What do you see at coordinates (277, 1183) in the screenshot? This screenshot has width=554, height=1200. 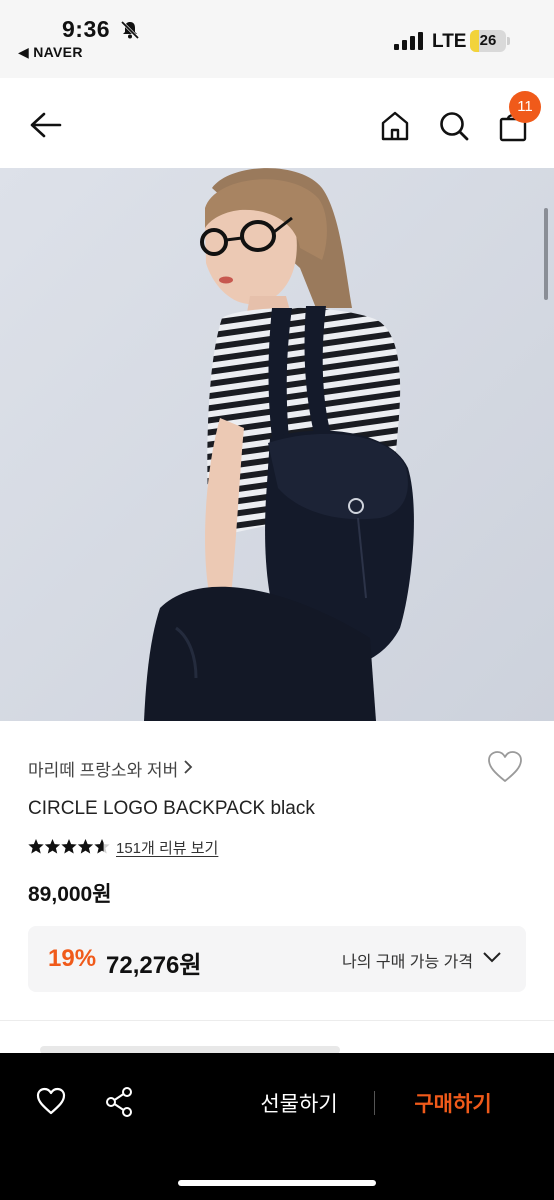 I see `home-indicator` at bounding box center [277, 1183].